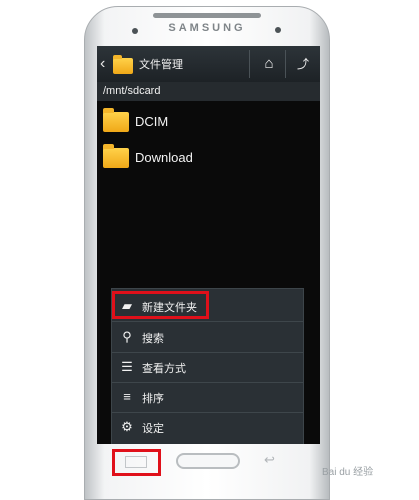 The image size is (419, 500). Describe the element at coordinates (207, 28) in the screenshot. I see `brand-logo: SAMSUNG` at that location.